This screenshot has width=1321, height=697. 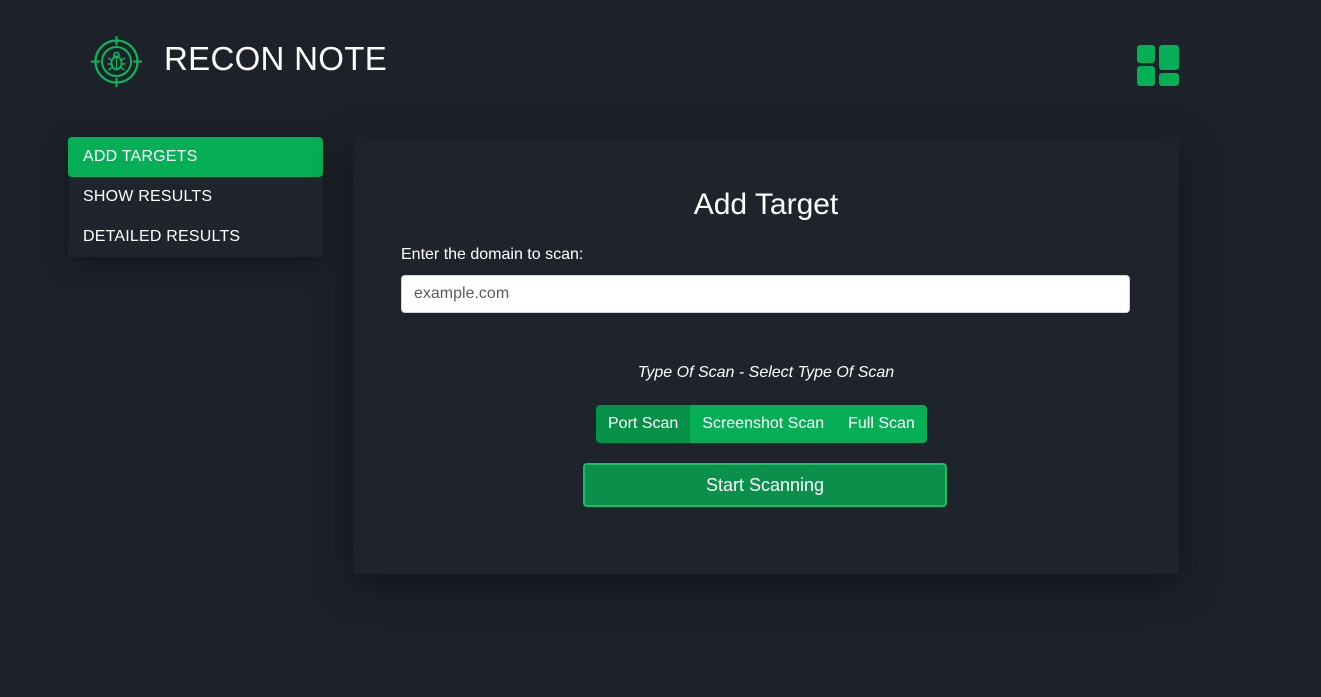 What do you see at coordinates (765, 485) in the screenshot?
I see `start-scanning-button: Start Scanning` at bounding box center [765, 485].